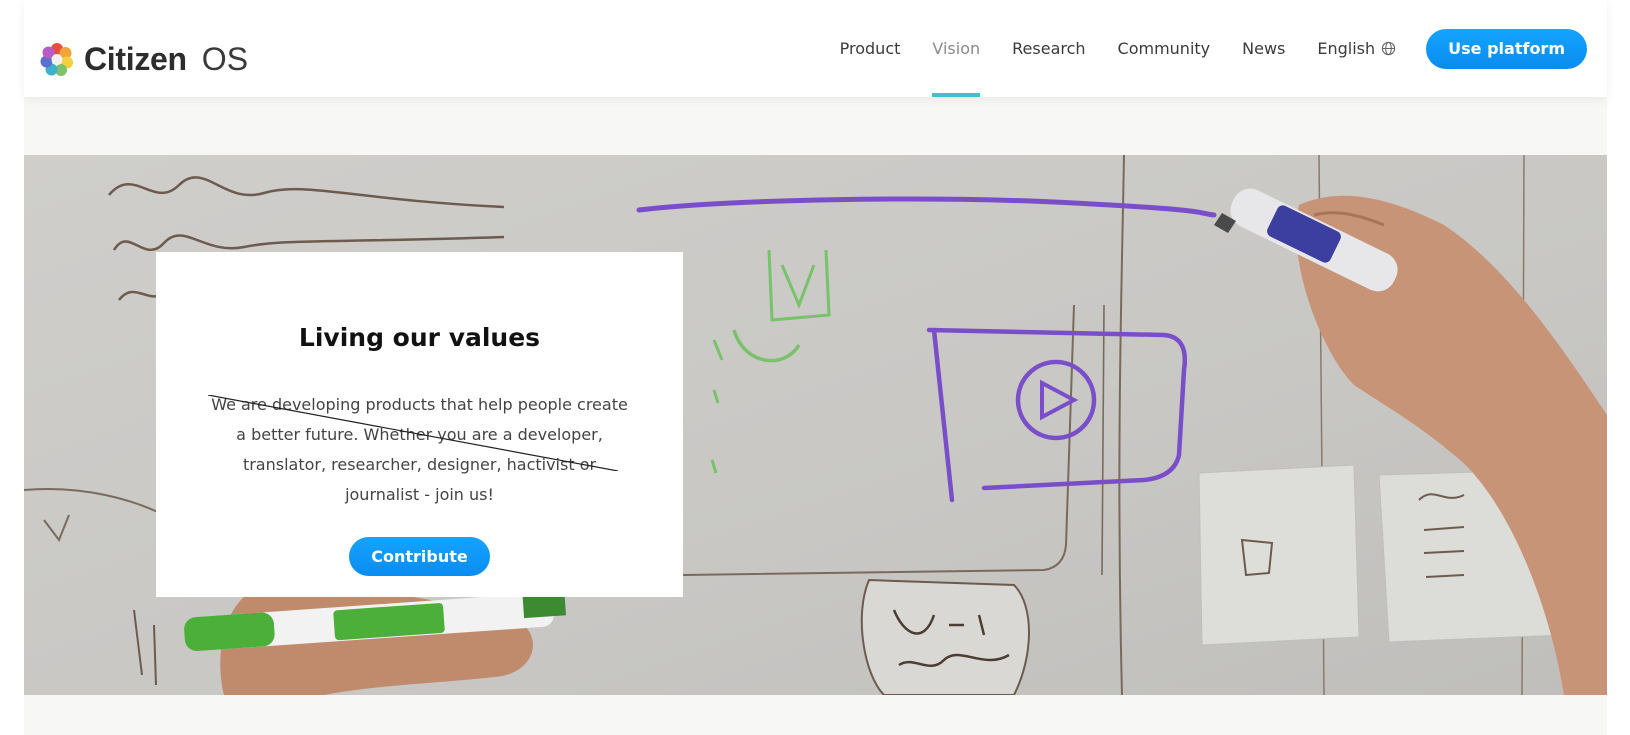 This screenshot has height=735, width=1630. Describe the element at coordinates (56, 59) in the screenshot. I see `flower-logo-icon` at that location.